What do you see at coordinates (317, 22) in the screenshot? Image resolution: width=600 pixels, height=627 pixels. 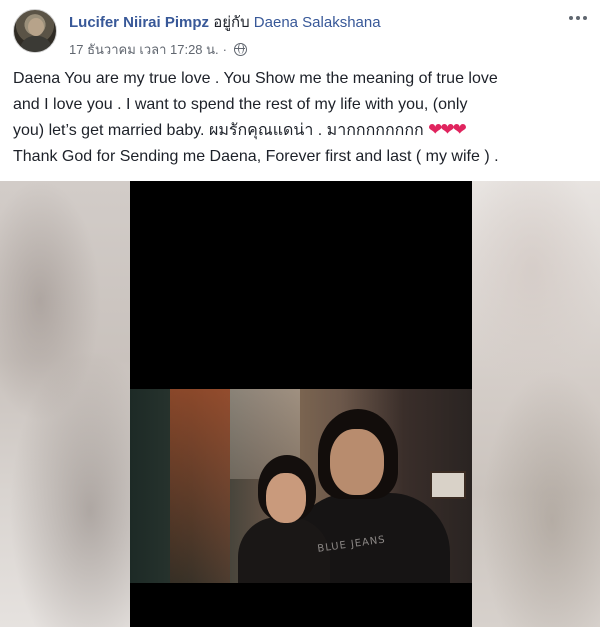 I see `tagged-user-link: Daena Salakshana` at bounding box center [317, 22].